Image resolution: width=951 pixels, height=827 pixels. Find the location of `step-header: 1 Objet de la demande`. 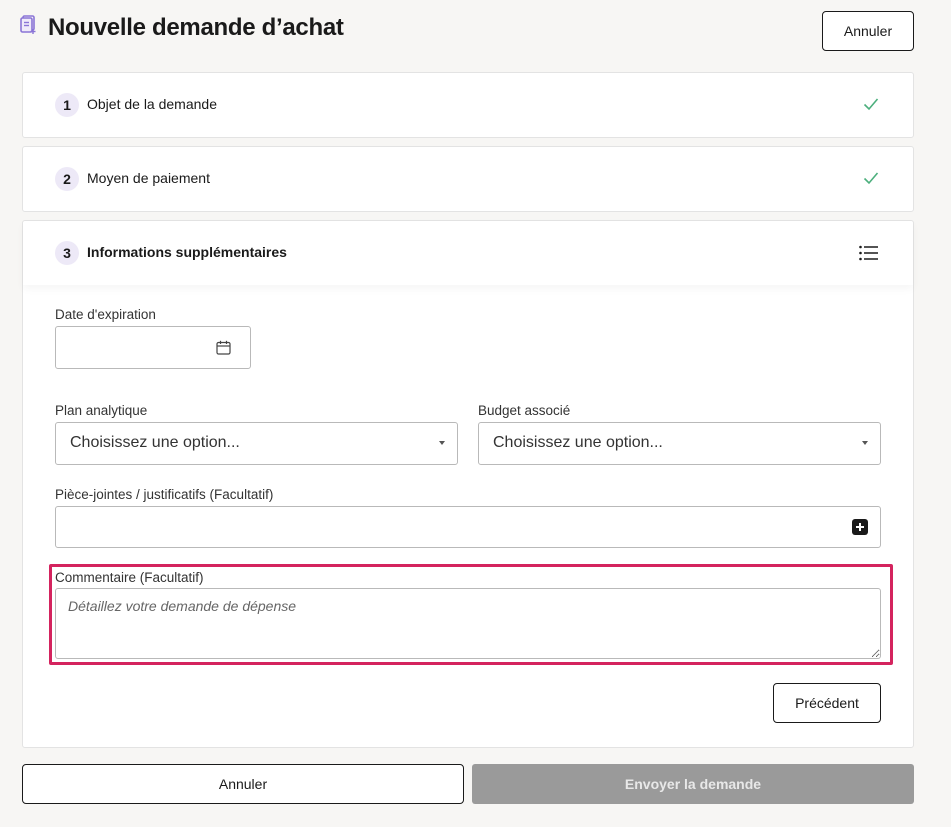

step-header: 1 Objet de la demande is located at coordinates (468, 105).